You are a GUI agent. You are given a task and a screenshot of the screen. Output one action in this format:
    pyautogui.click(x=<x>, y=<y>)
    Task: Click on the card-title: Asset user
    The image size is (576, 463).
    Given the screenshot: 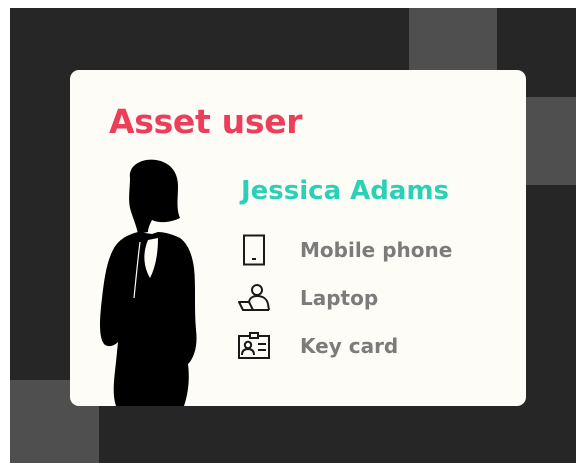 What is the action you would take?
    pyautogui.click(x=206, y=121)
    